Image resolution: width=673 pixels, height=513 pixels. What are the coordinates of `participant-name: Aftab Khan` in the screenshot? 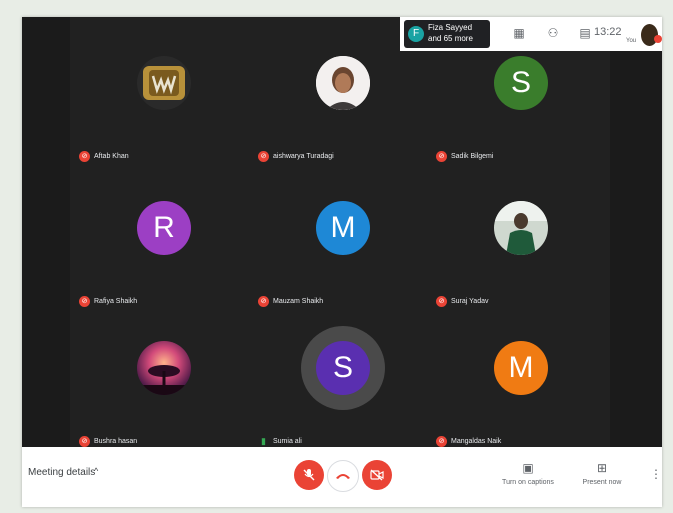 It's located at (111, 156).